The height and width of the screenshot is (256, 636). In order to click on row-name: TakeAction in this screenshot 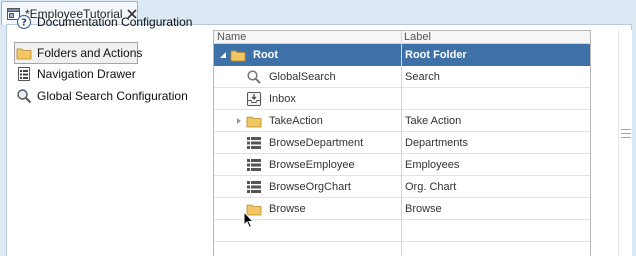, I will do `click(296, 121)`.